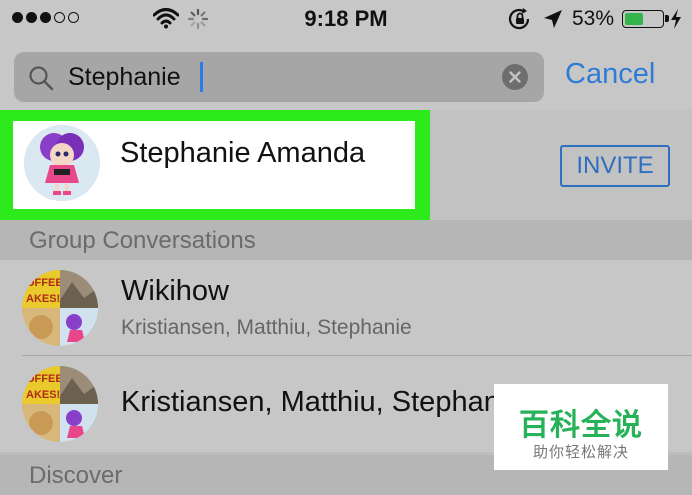 The image size is (692, 495). Describe the element at coordinates (615, 166) in the screenshot. I see `invite-button: INVITE` at that location.